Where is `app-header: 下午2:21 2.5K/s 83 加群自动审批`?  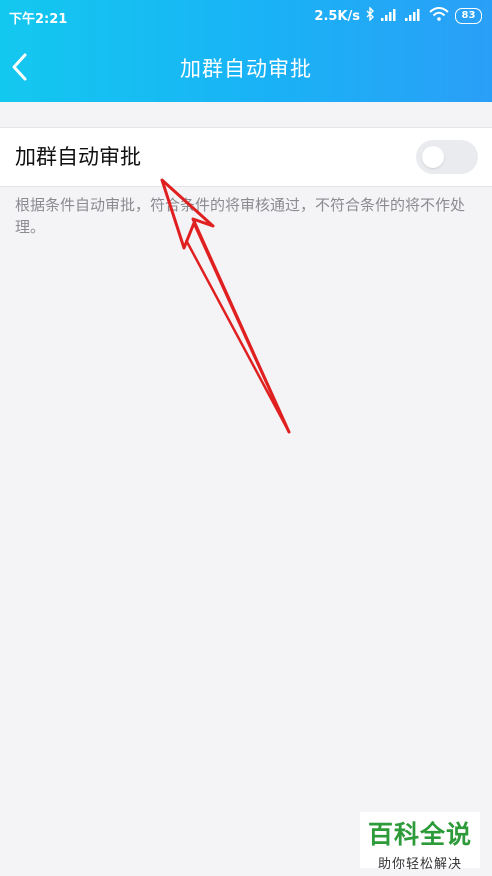
app-header: 下午2:21 2.5K/s 83 加群自动审批 is located at coordinates (246, 51).